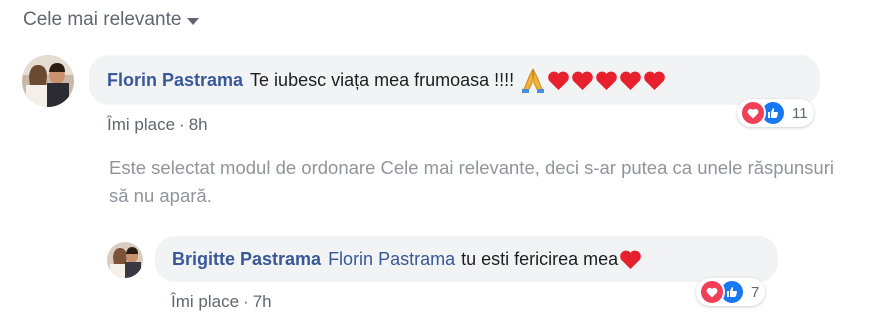 This screenshot has height=335, width=870. I want to click on comment-emojis, so click(593, 80).